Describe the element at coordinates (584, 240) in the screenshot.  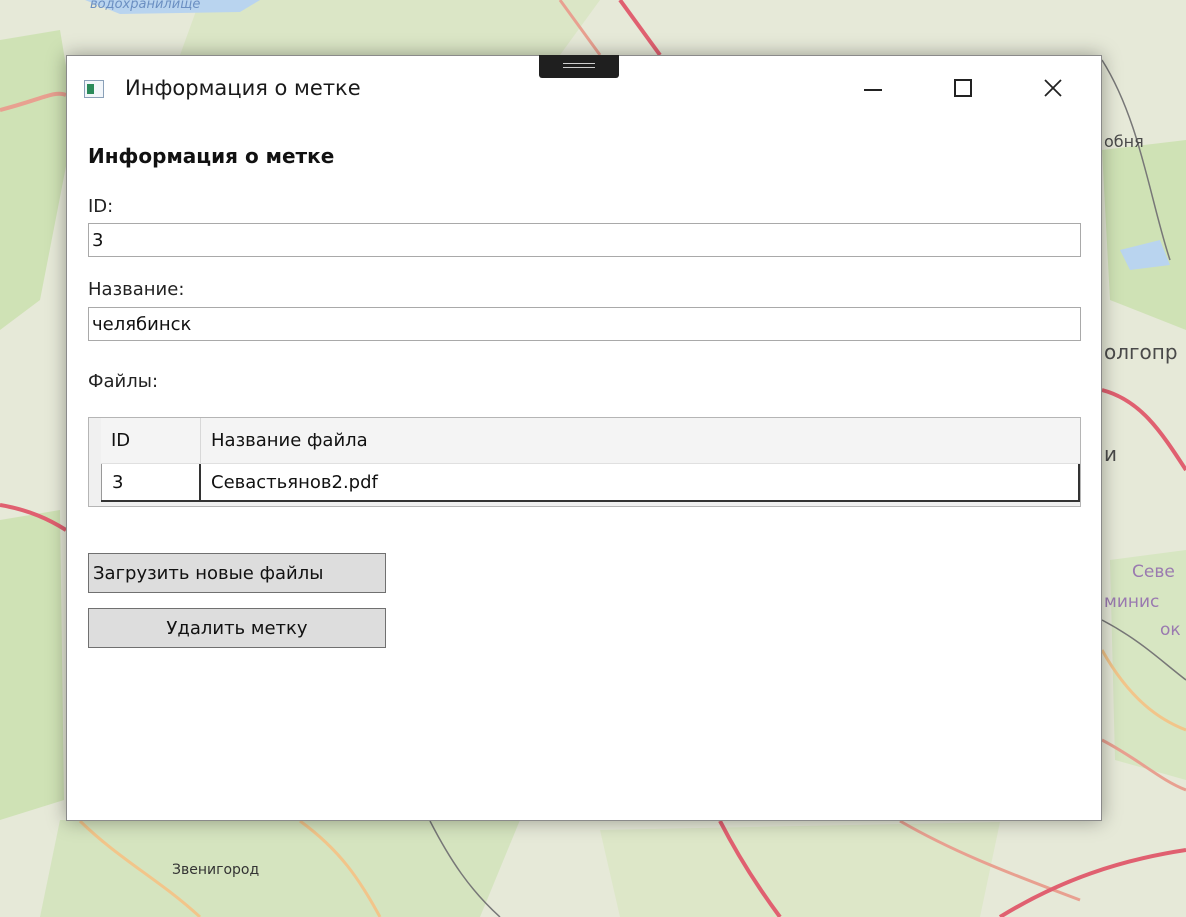
I see `id-field` at that location.